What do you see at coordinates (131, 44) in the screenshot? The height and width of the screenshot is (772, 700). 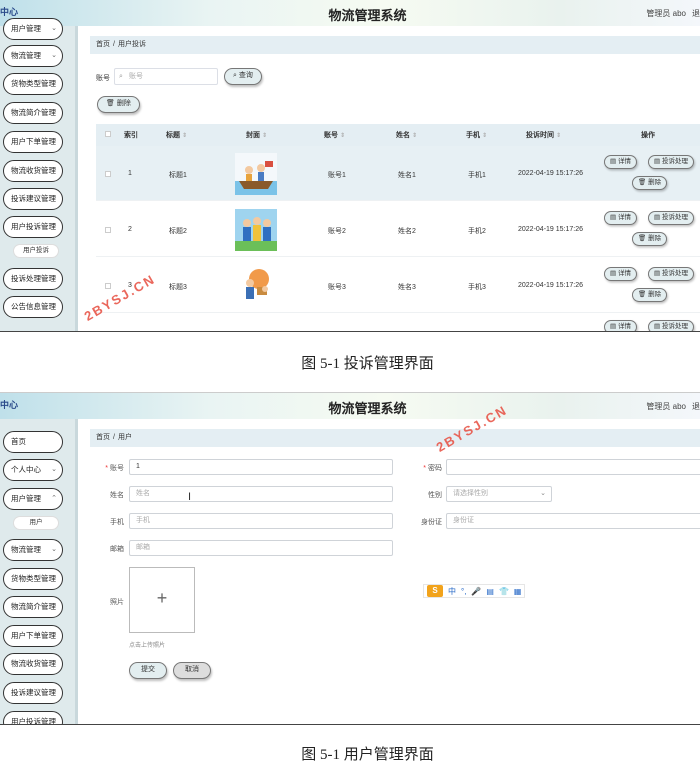 I see `breadcrumb-current: 用户投诉` at bounding box center [131, 44].